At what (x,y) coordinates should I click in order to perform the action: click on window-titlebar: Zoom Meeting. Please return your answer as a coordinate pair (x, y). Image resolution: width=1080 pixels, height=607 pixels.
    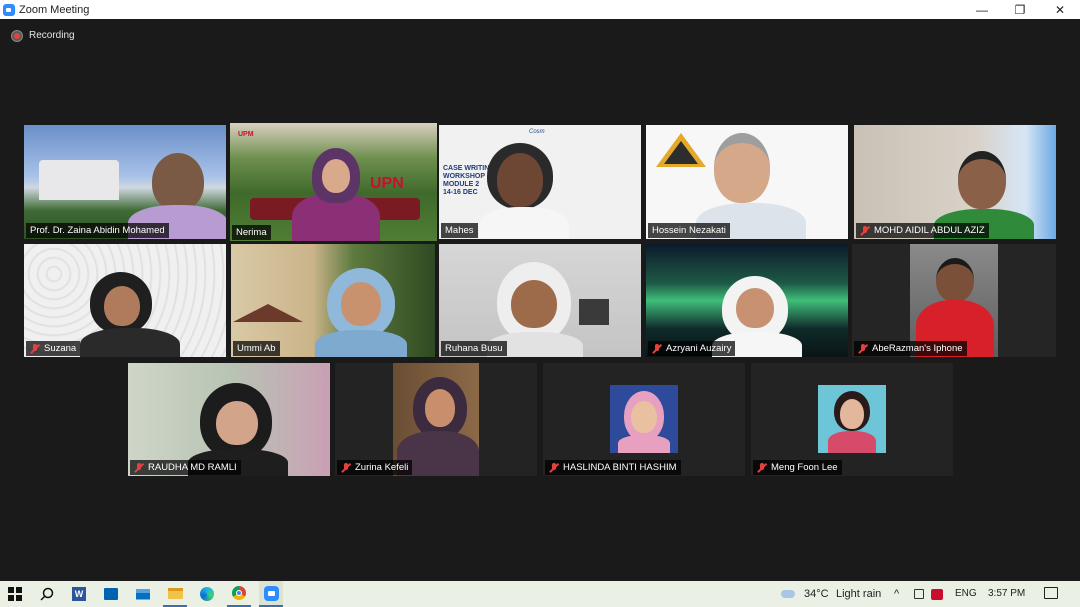
    Looking at the image, I should click on (540, 9).